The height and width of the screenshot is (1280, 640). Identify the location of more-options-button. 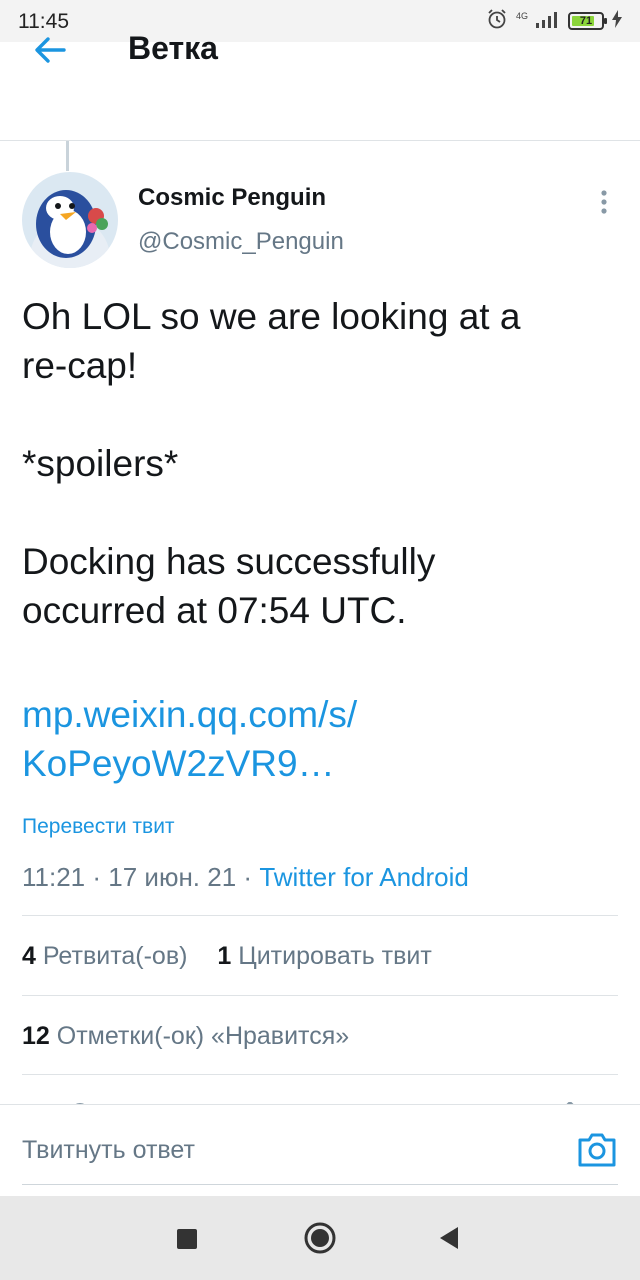
(604, 203).